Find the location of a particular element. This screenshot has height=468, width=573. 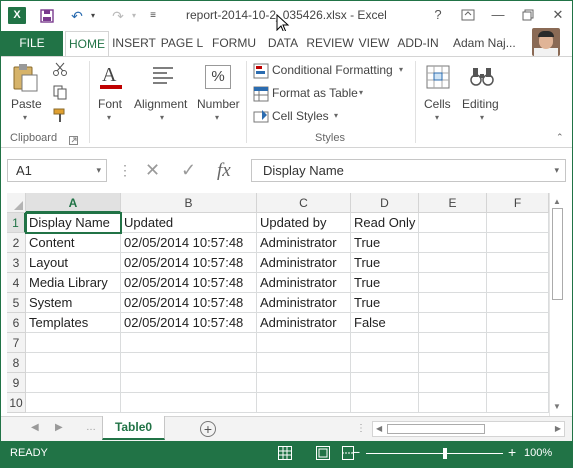

expand-formula-bar-icon: ▾ is located at coordinates (556, 170).